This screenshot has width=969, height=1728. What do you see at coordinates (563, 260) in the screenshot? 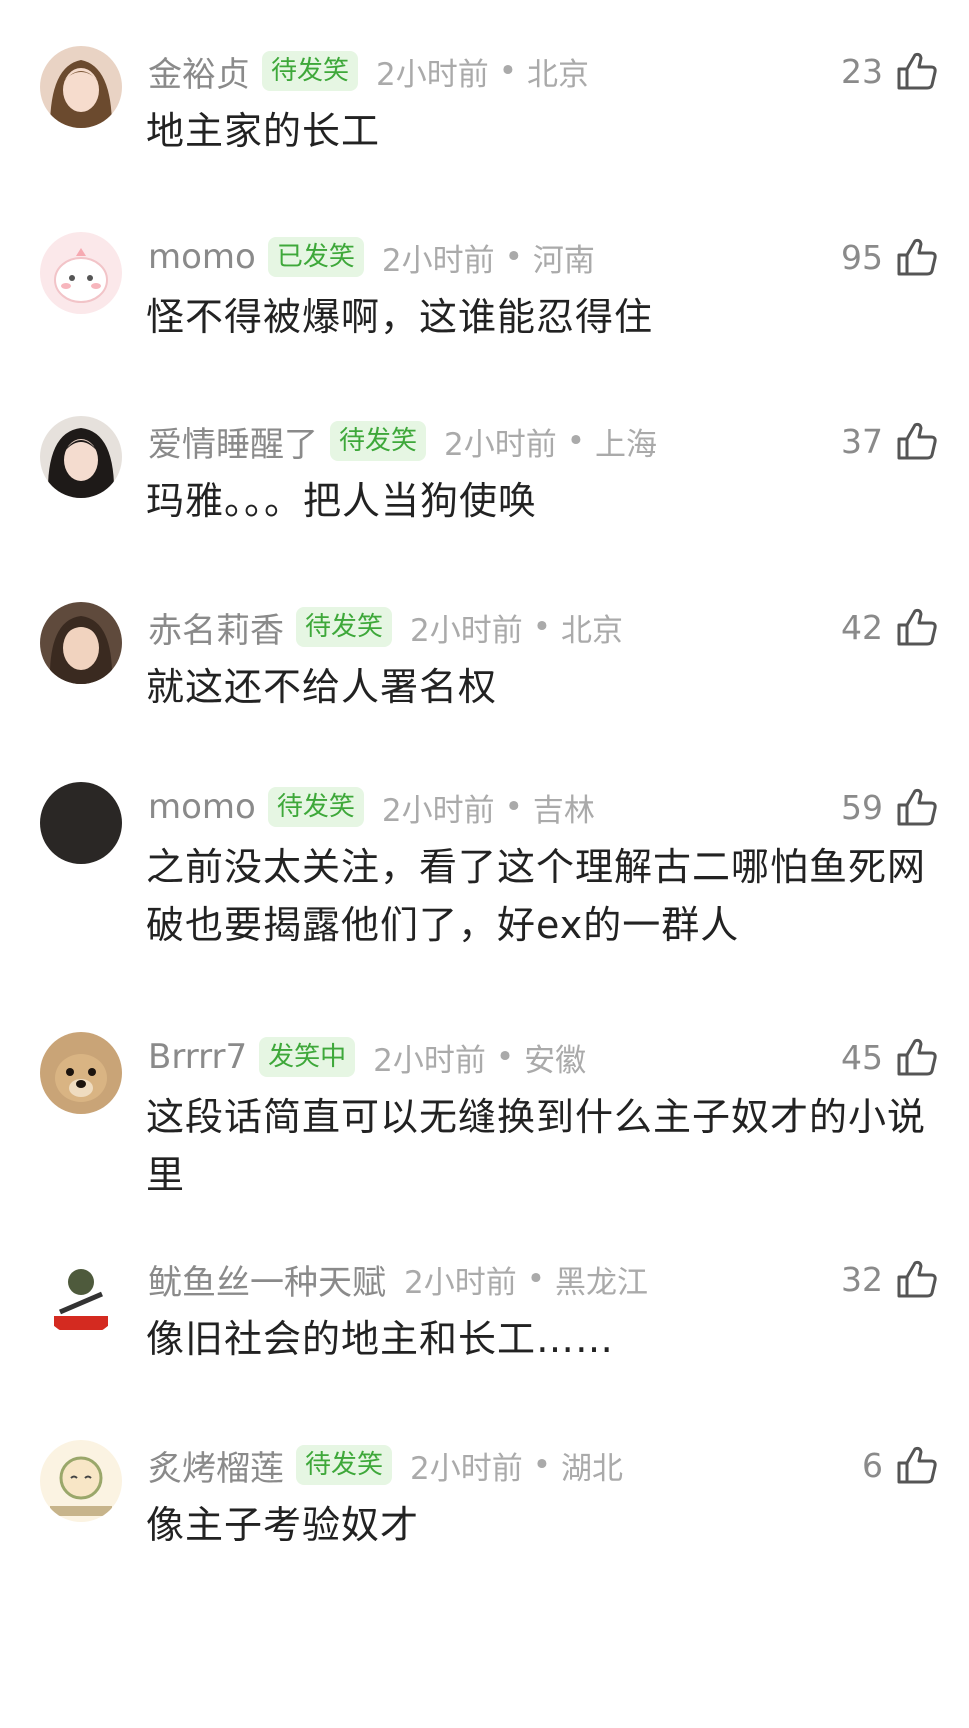
I see `location: 河南` at bounding box center [563, 260].